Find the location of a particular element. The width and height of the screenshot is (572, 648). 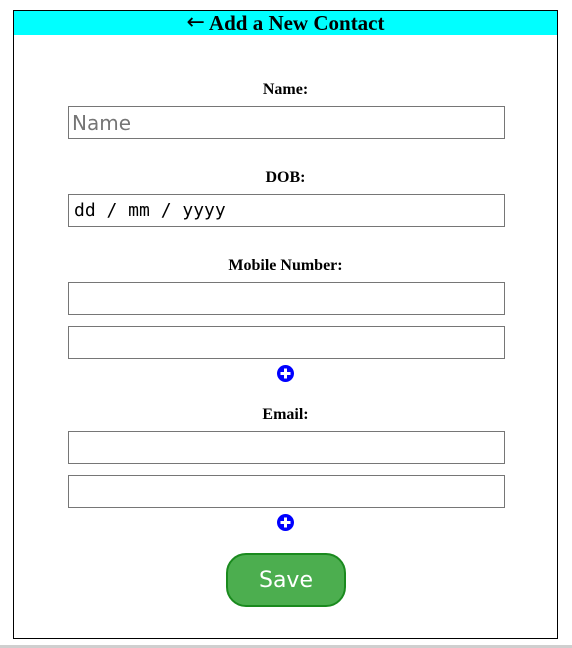

header-bar: ← Add a New Contact is located at coordinates (285, 23).